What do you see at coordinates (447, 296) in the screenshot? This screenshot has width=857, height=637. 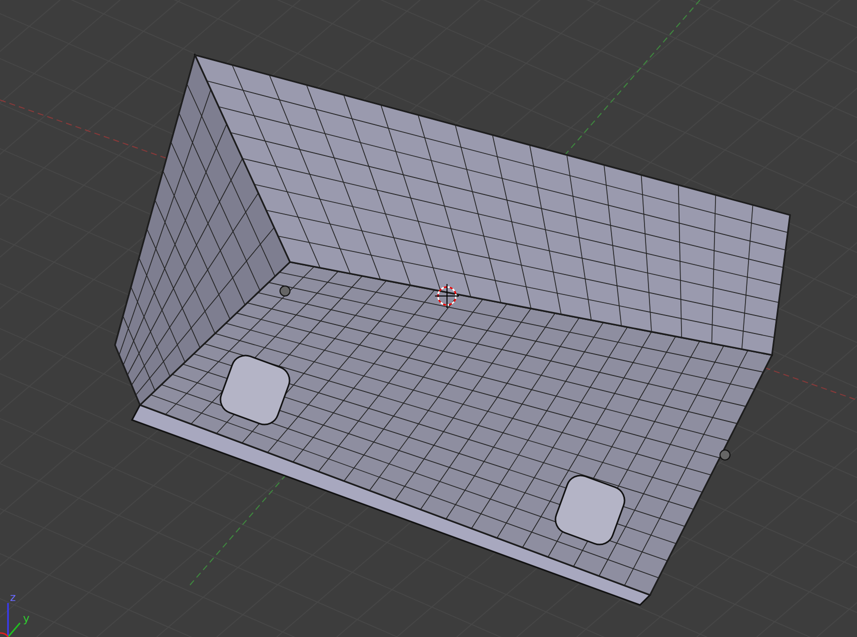 I see `3d-cursor-icon` at bounding box center [447, 296].